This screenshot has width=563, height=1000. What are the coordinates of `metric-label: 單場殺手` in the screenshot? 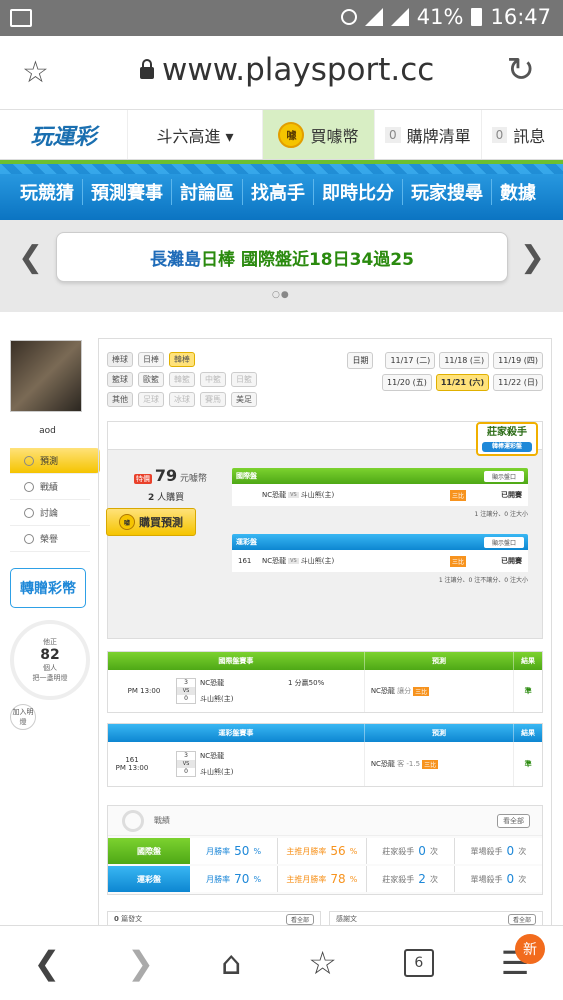 It's located at (486, 879).